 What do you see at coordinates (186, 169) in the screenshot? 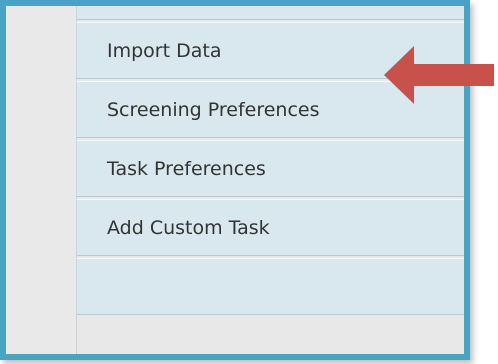
I see `menu-item-label: Task Preferences` at bounding box center [186, 169].